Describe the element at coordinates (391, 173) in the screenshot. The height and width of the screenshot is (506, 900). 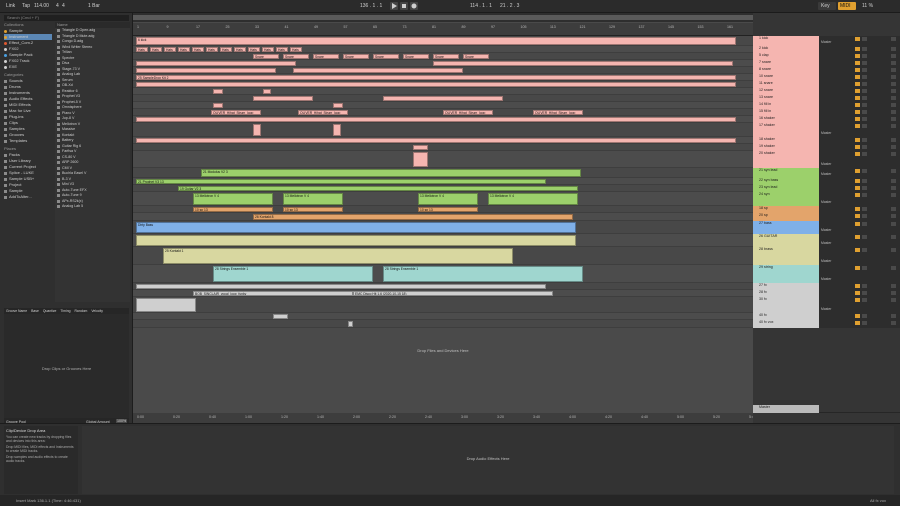
I see `arrangement-clip: 21 Modulus V2 3` at that location.